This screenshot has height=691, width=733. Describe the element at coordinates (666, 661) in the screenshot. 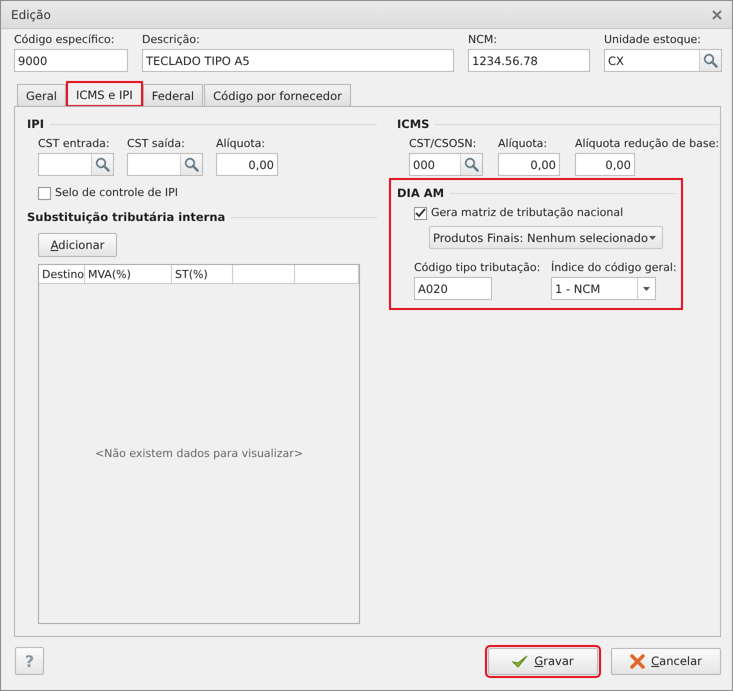

I see `cancel-button: Cancelar` at that location.